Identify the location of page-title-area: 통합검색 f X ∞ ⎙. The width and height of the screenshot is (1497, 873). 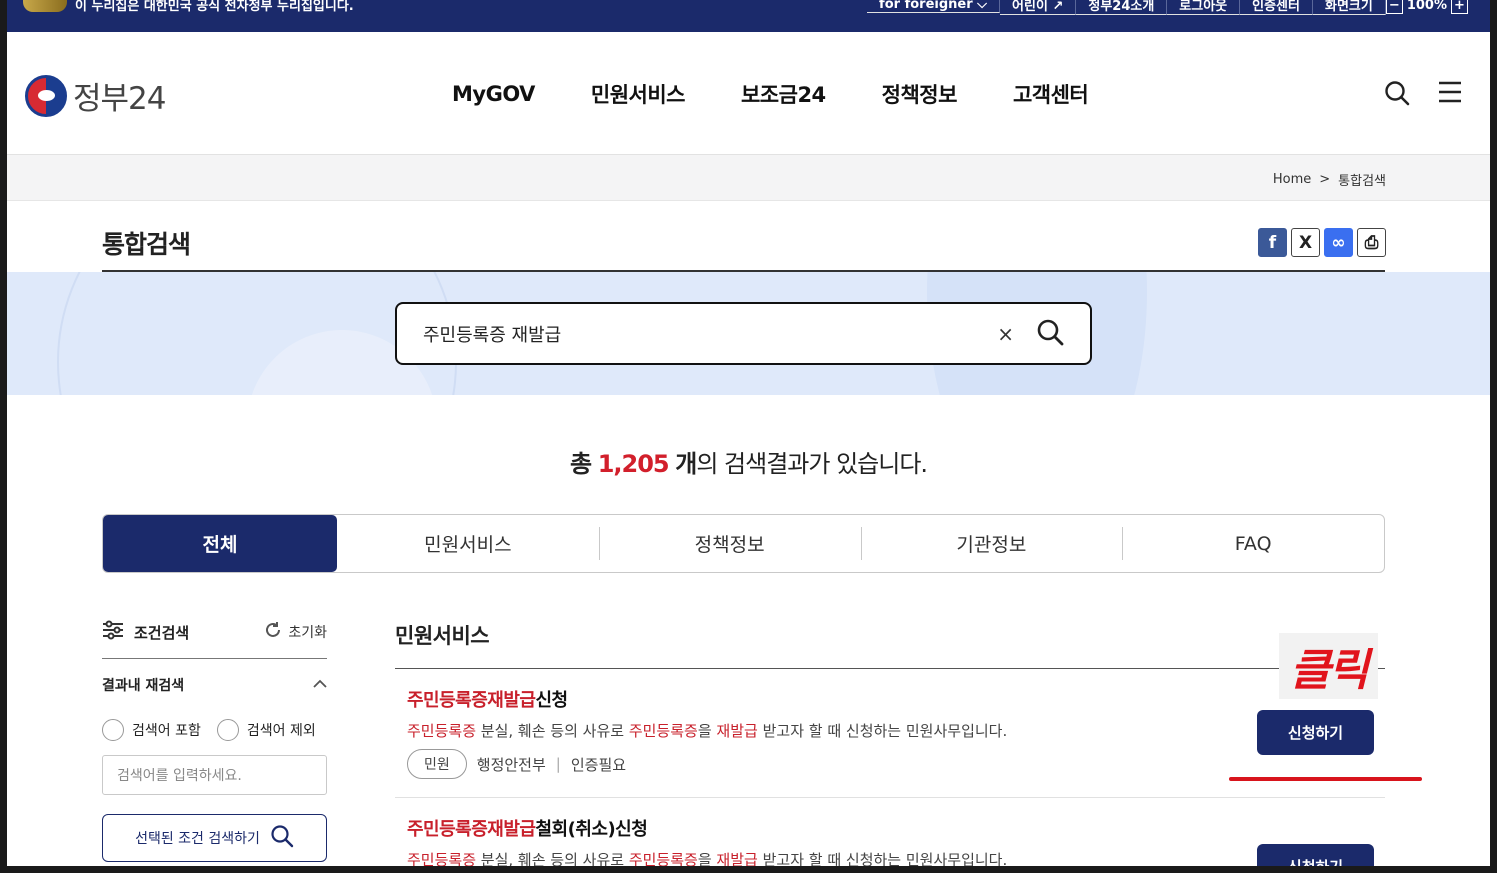
(748, 236).